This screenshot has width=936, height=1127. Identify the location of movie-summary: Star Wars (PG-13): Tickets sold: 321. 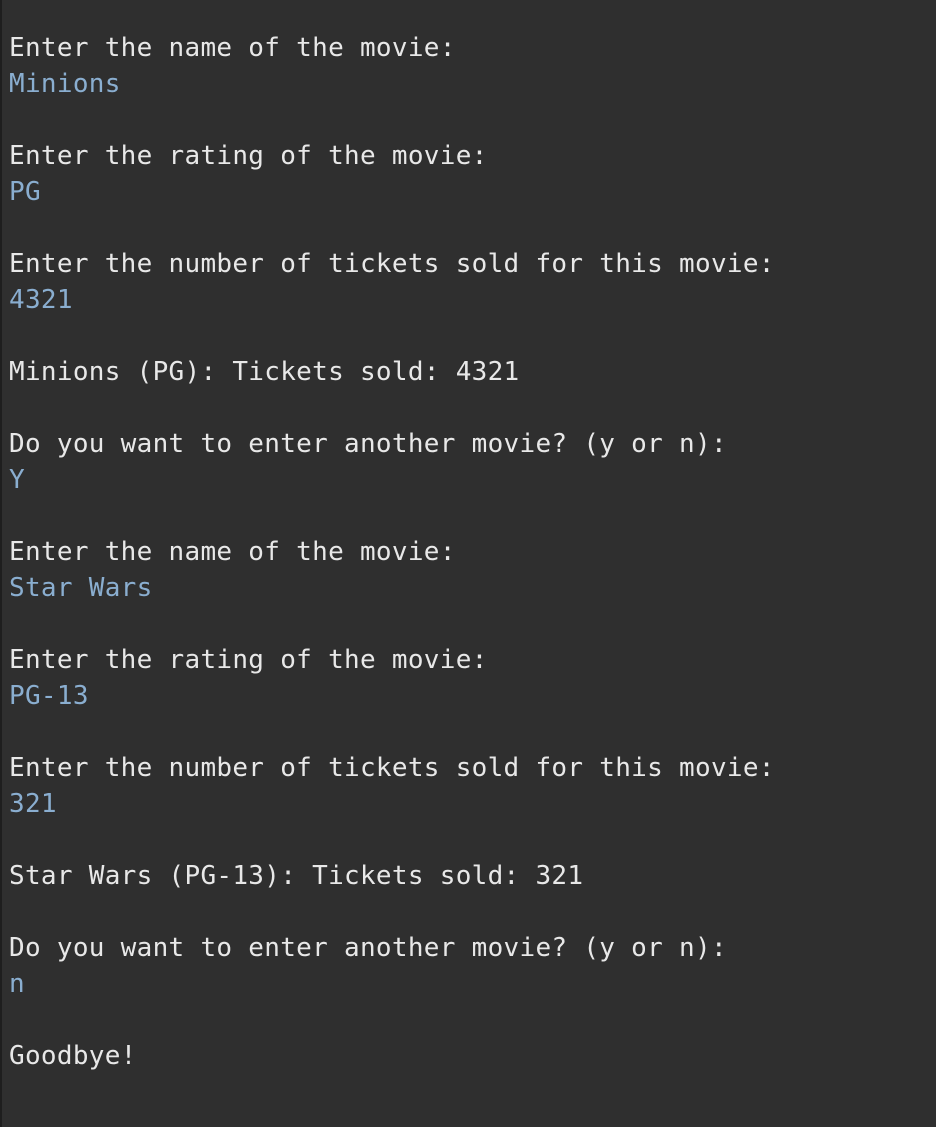
(296, 876).